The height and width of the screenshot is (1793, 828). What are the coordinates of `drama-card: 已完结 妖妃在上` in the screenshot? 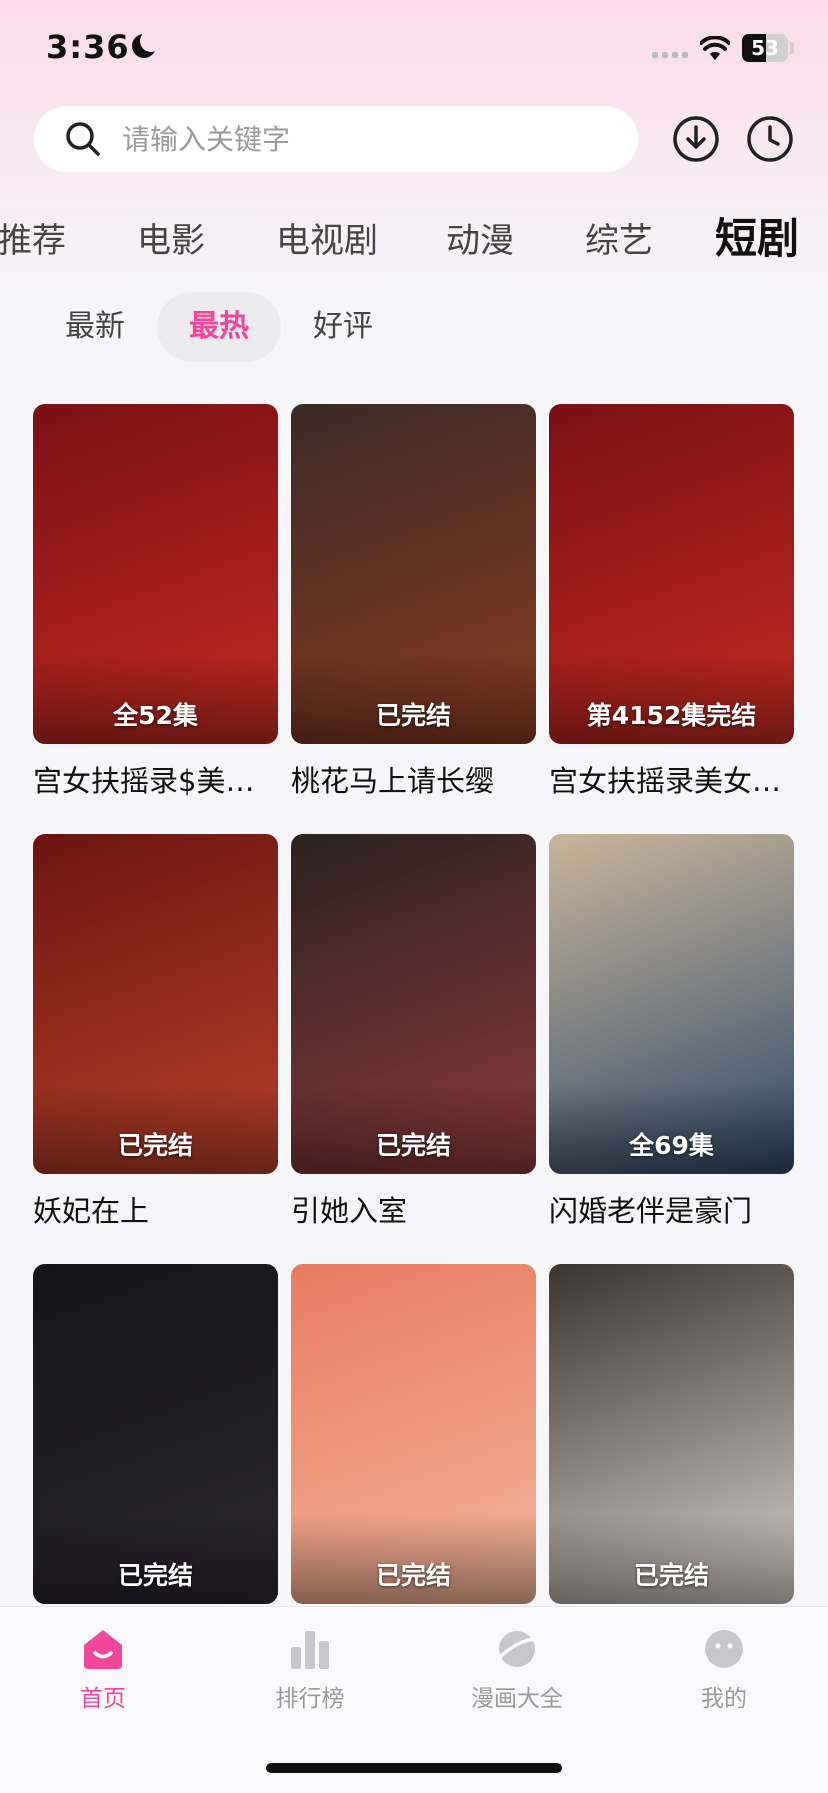 It's located at (155, 1032).